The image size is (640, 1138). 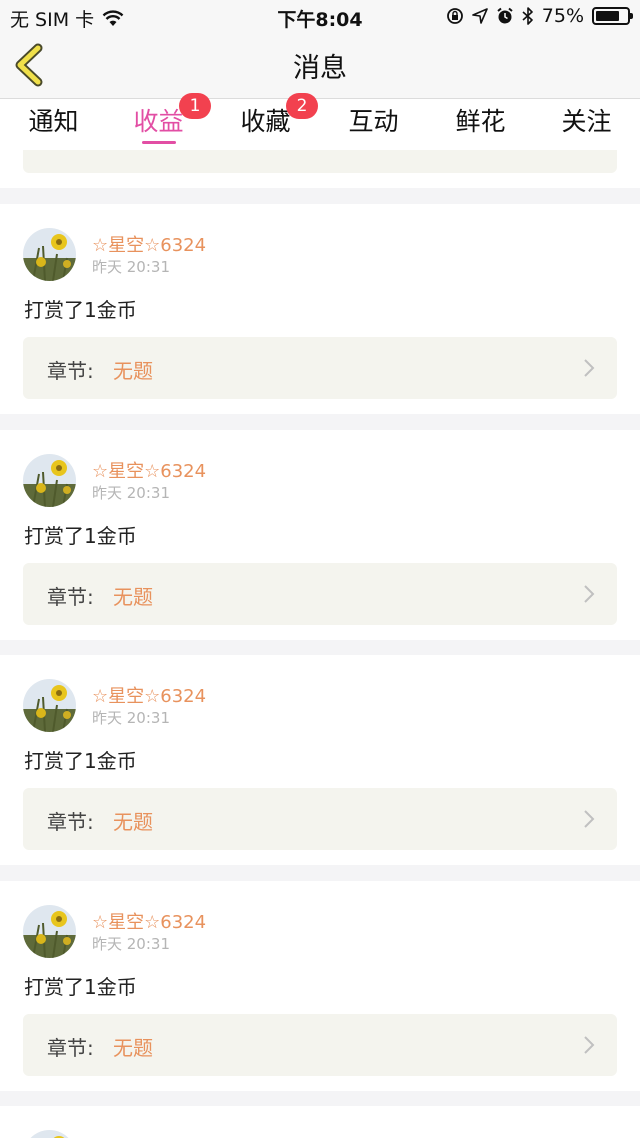 I want to click on chevron-left-icon, so click(x=29, y=65).